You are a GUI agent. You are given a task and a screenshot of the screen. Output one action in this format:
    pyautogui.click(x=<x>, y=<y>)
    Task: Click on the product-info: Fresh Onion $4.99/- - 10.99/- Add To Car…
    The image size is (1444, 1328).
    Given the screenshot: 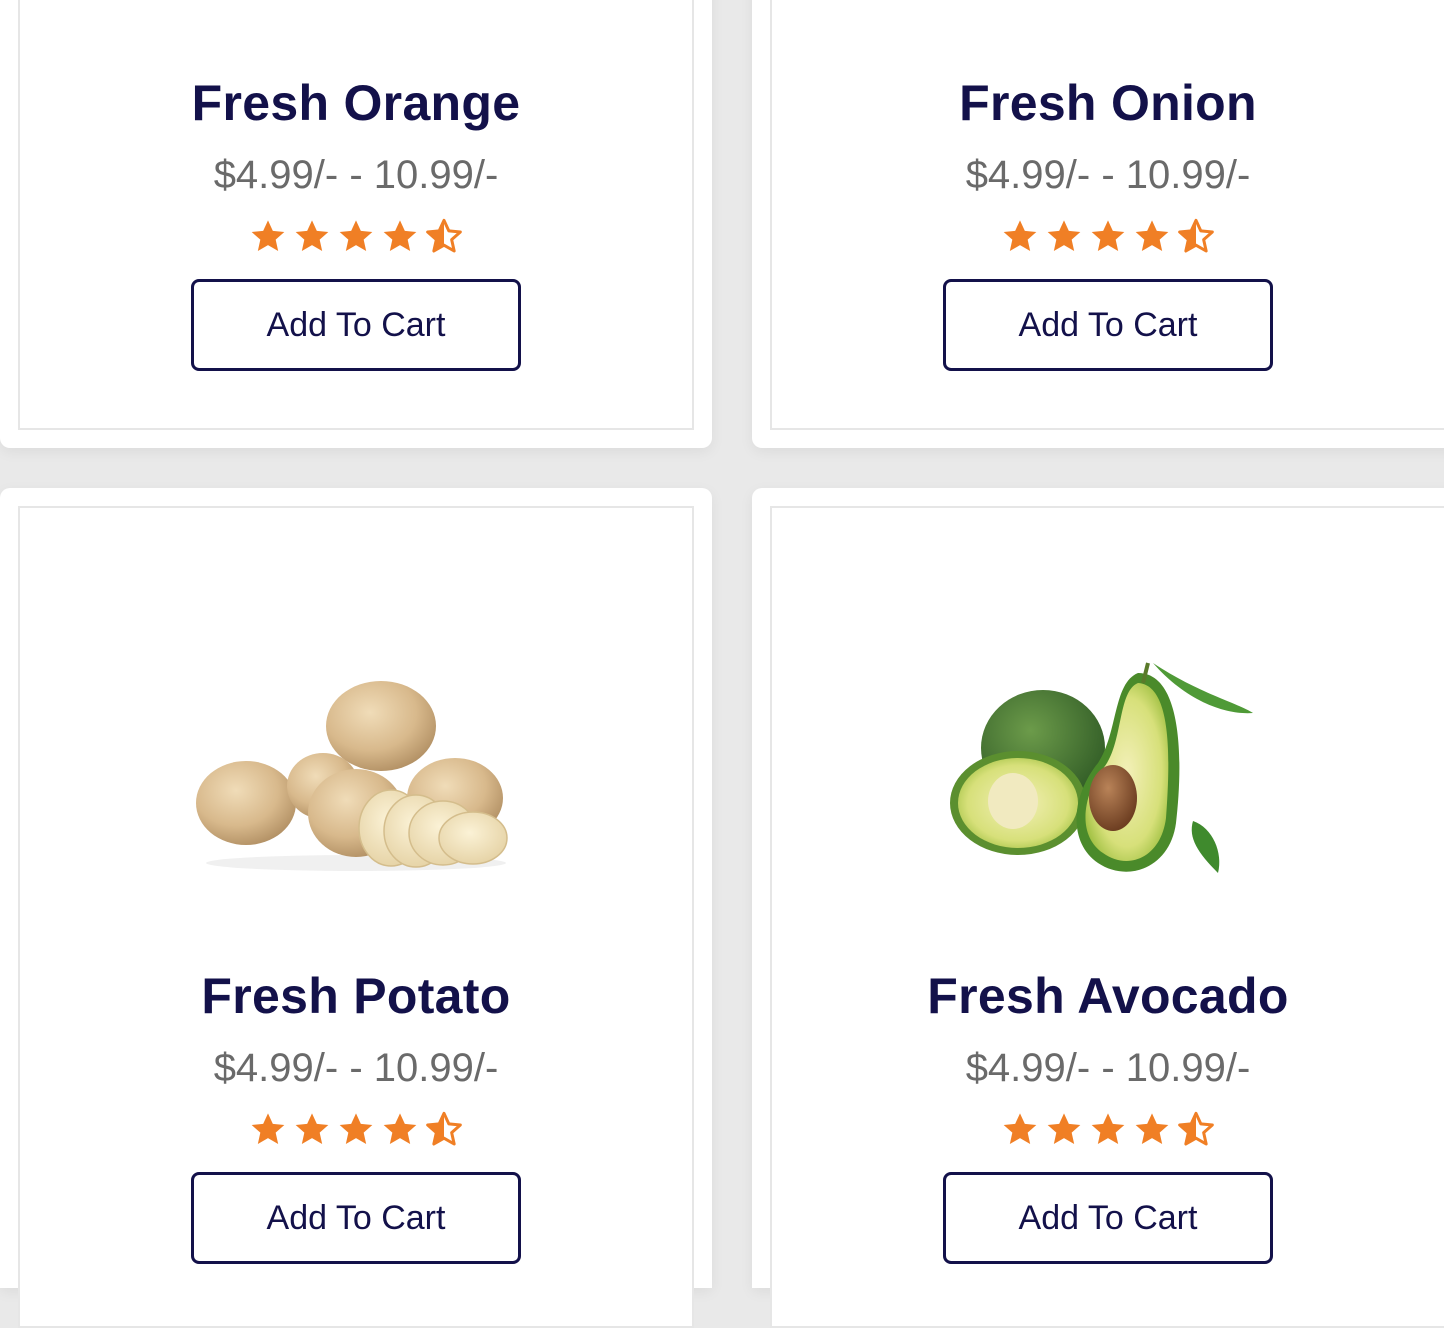 What is the action you would take?
    pyautogui.click(x=1098, y=222)
    